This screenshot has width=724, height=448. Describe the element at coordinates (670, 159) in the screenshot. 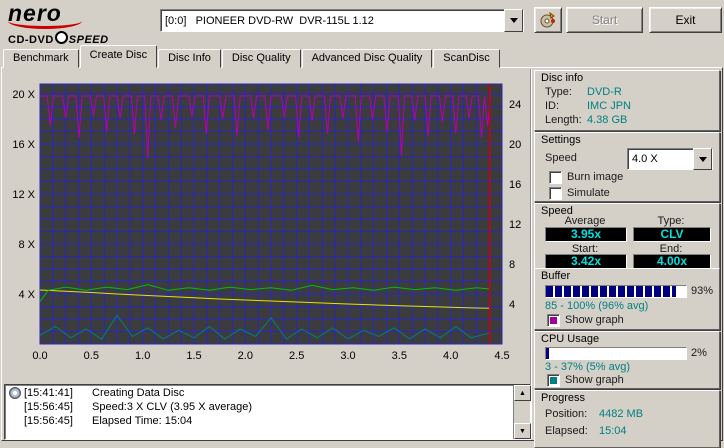

I see `speed-select: 4.0 X` at that location.